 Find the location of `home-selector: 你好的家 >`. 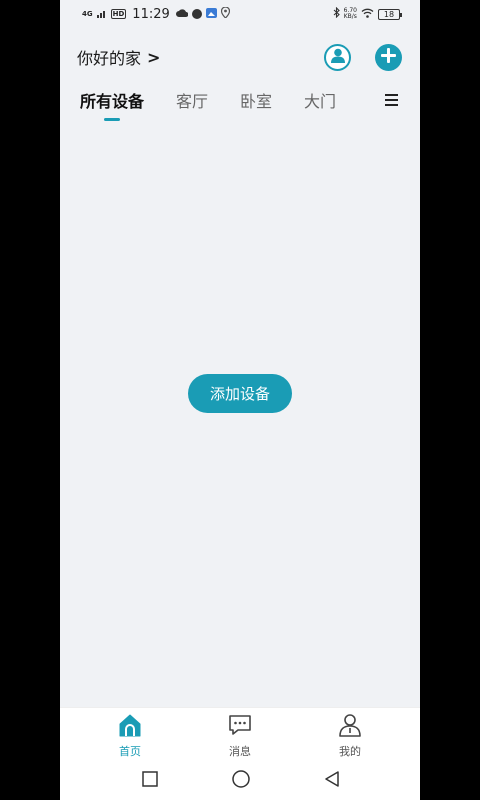

home-selector: 你好的家 > is located at coordinates (118, 57).